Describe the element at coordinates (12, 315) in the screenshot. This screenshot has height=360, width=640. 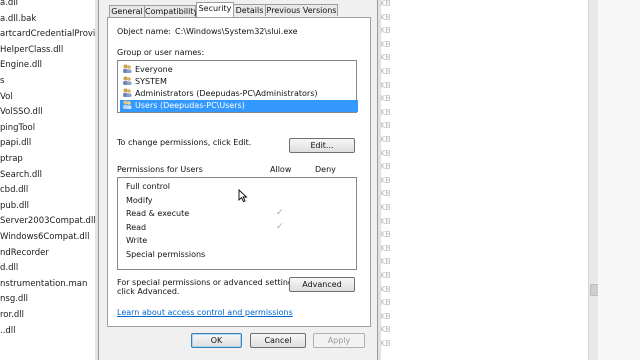
I see `file-name: ror.dll` at that location.